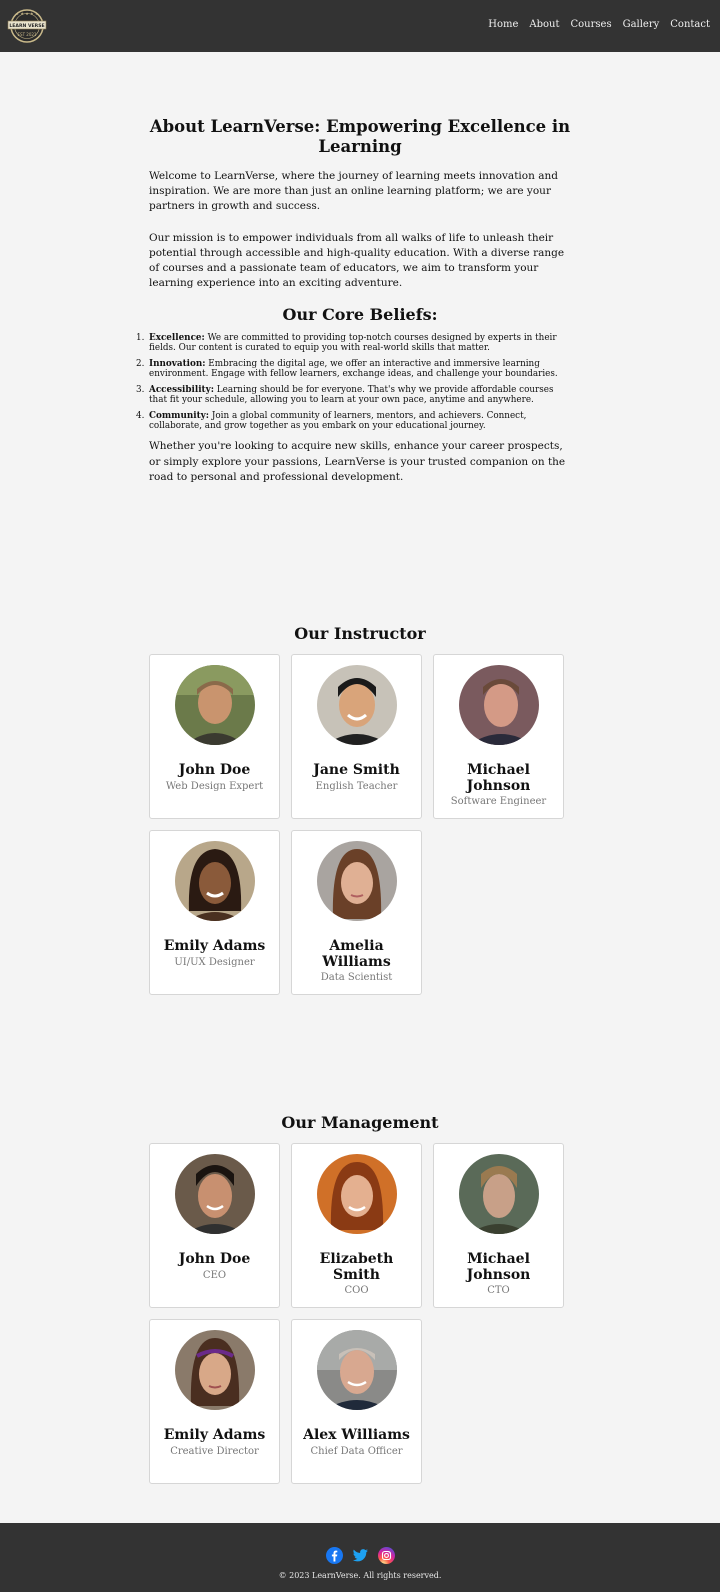 This screenshot has width=720, height=1592. I want to click on management-name: Elizabeth Smith, so click(356, 1267).